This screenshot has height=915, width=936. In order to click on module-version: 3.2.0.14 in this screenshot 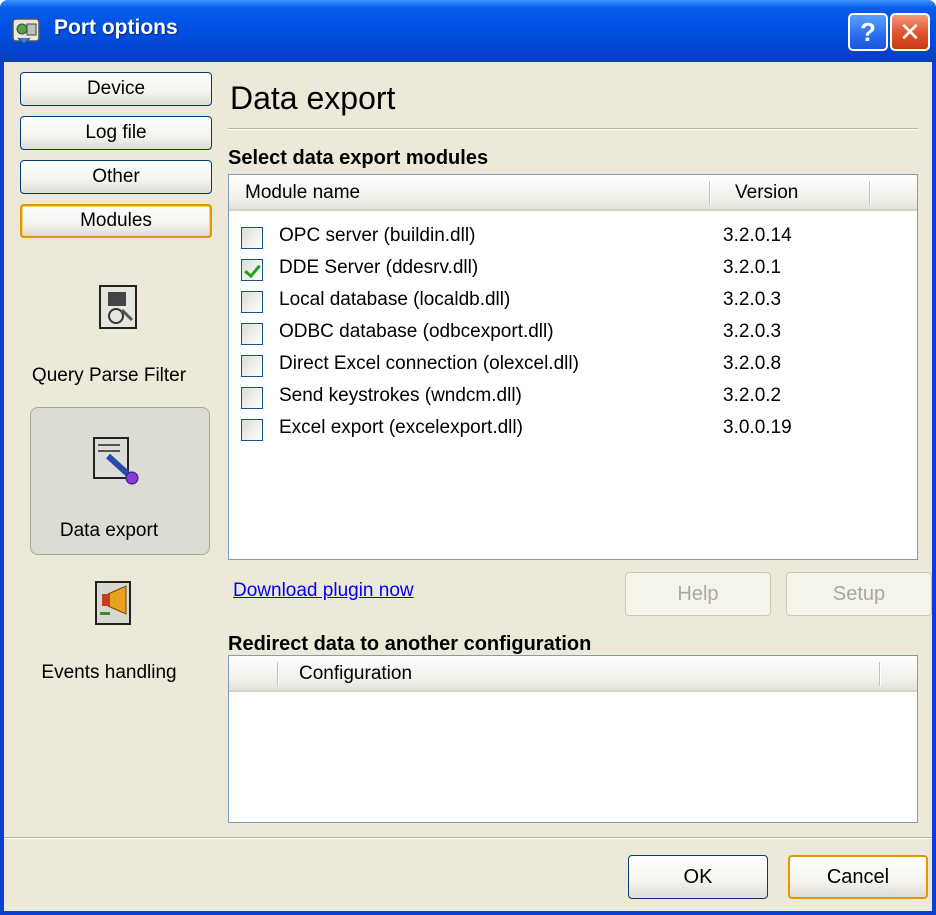, I will do `click(757, 235)`.